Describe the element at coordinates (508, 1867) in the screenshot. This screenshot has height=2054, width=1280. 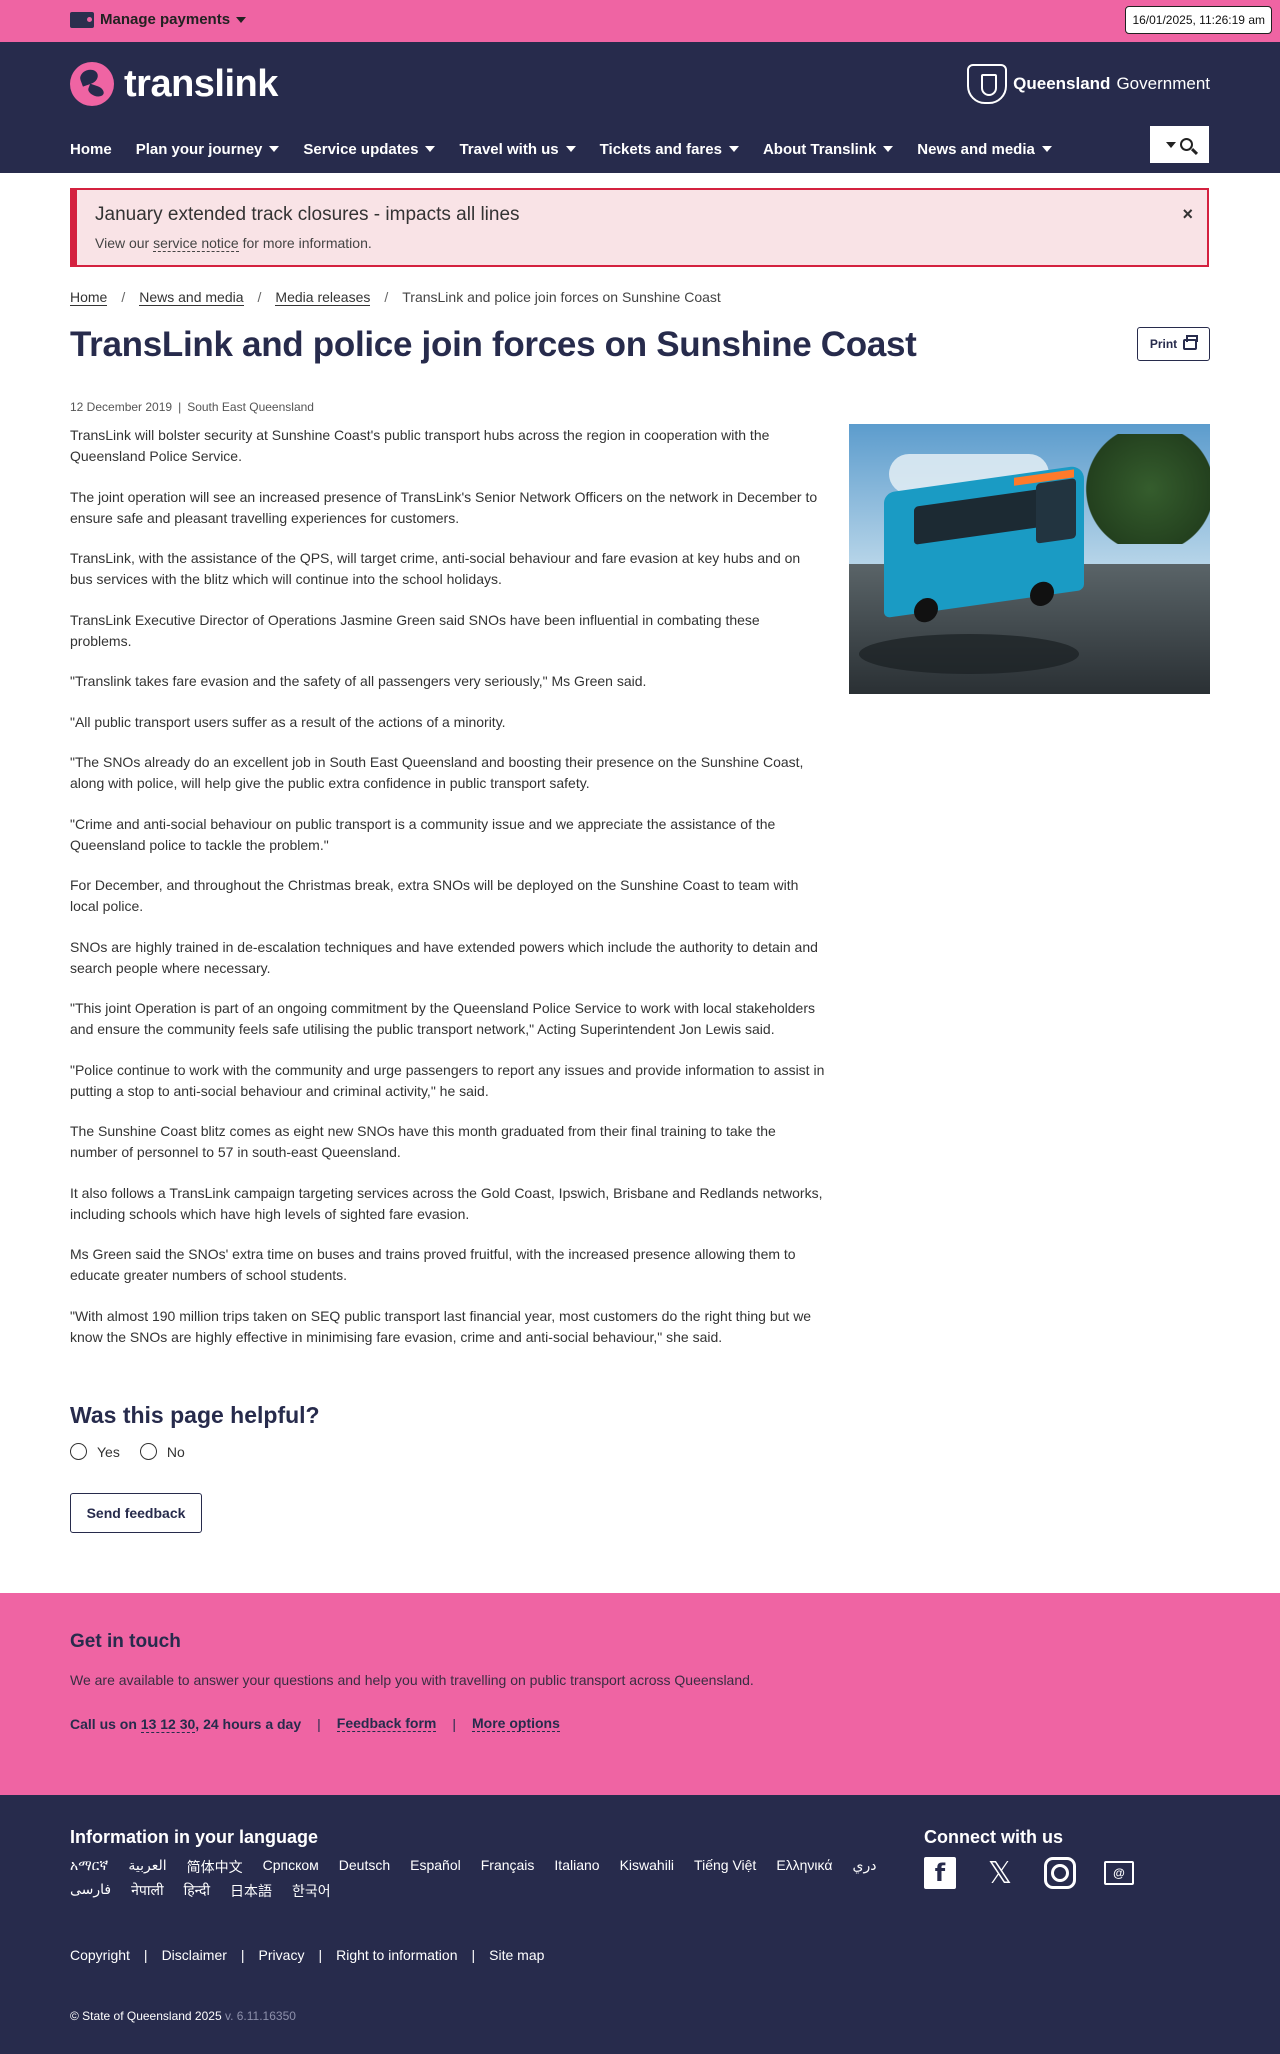
I see `language-link: Français` at that location.